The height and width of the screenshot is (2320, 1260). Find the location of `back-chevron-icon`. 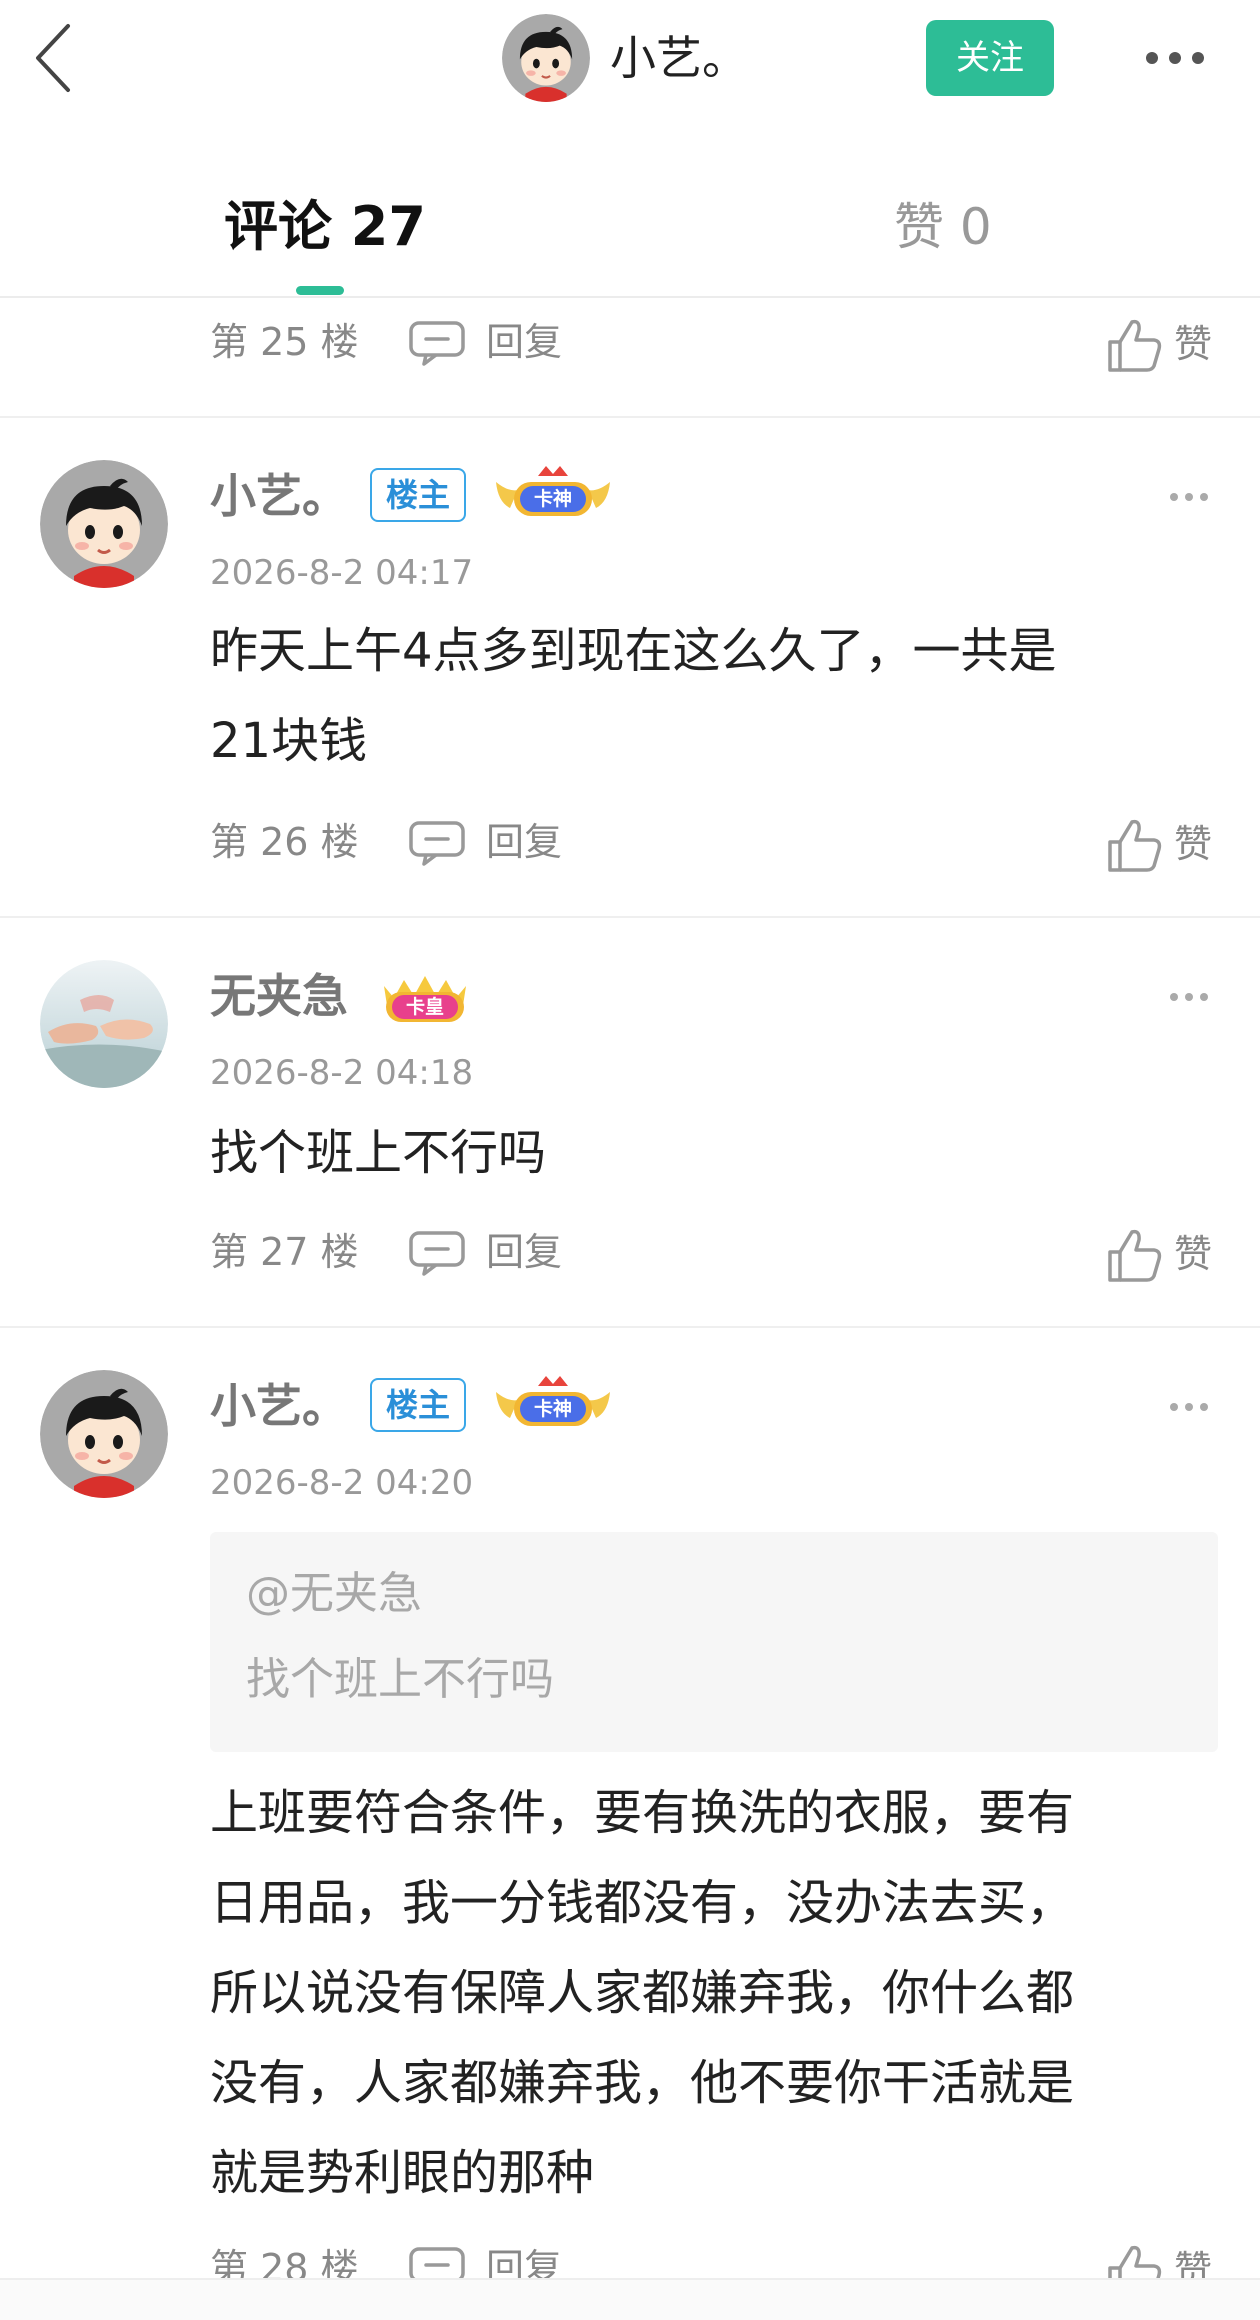

back-chevron-icon is located at coordinates (53, 58).